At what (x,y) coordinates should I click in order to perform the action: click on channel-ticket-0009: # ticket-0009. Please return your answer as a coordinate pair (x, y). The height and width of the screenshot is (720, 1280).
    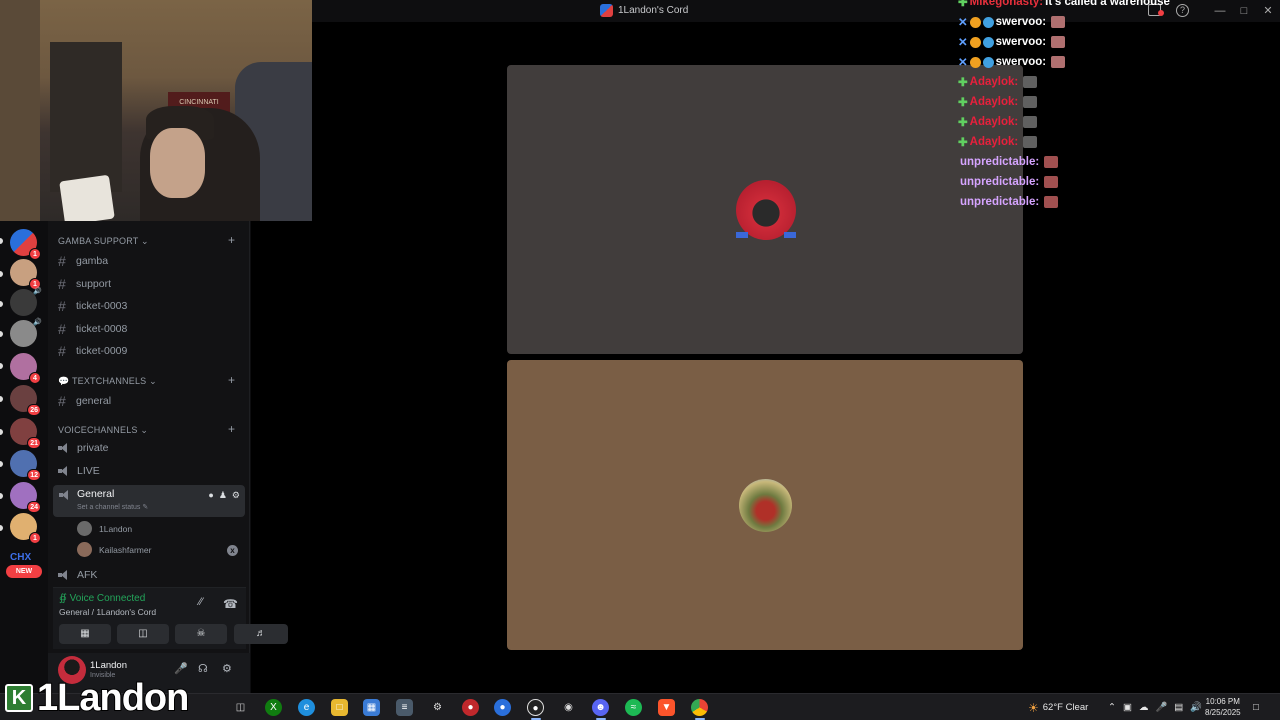
    Looking at the image, I should click on (92, 351).